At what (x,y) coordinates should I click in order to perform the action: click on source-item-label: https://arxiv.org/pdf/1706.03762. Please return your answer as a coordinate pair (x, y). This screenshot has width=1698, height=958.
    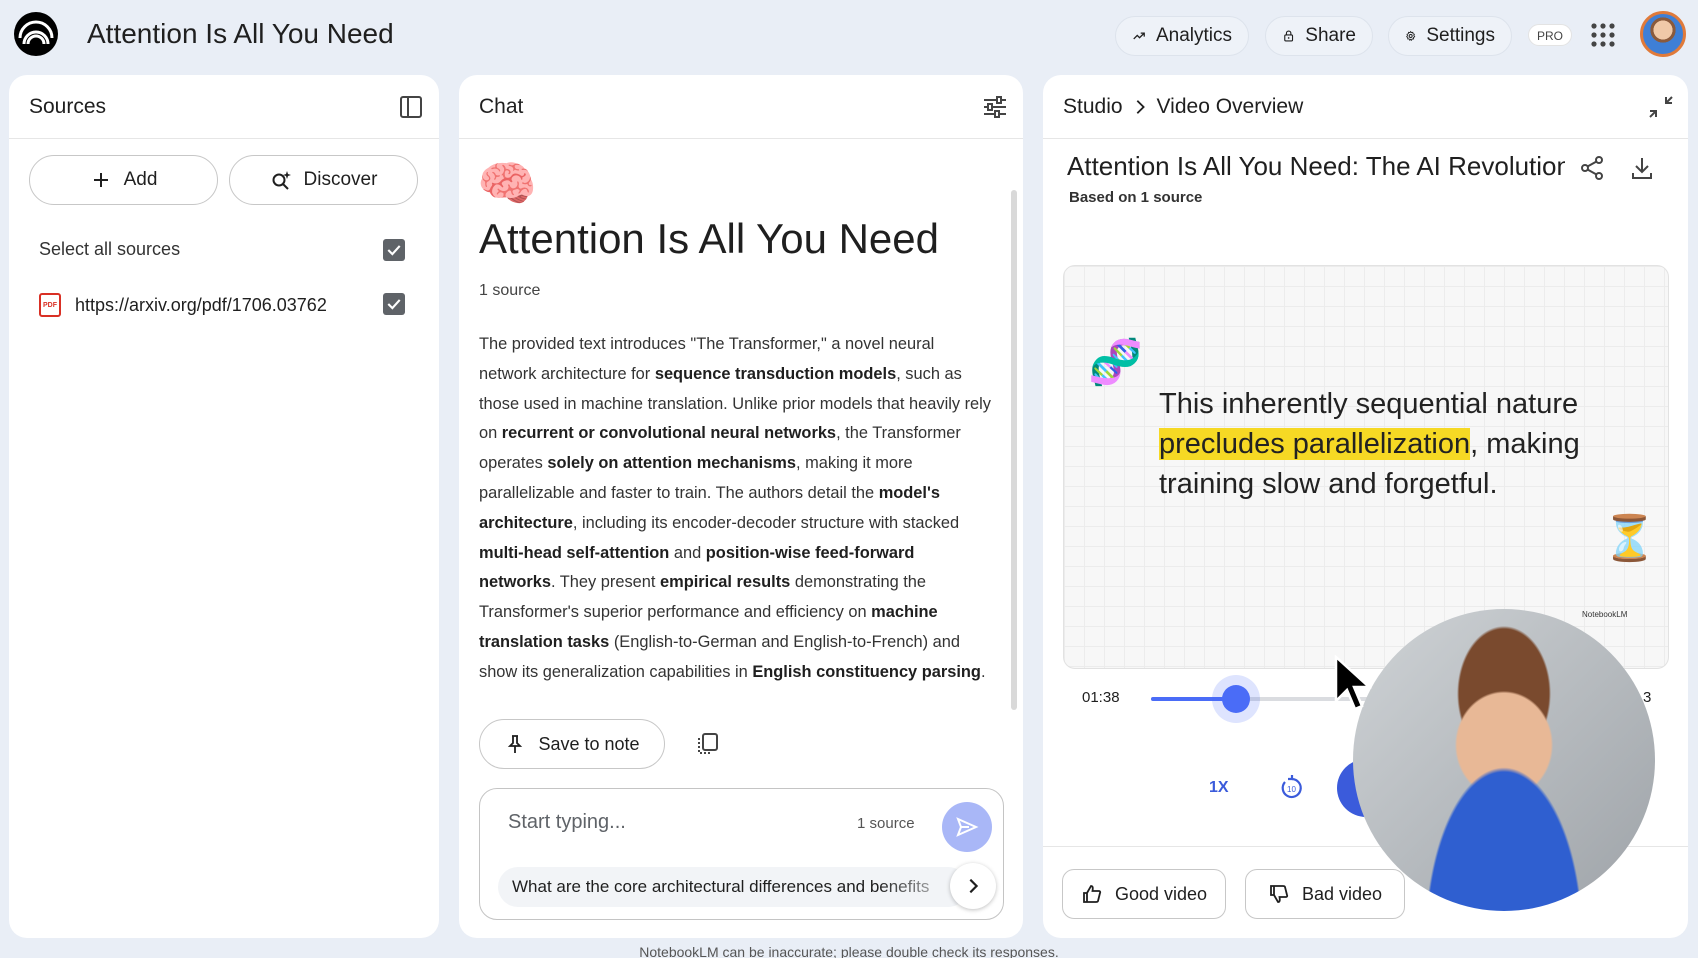
    Looking at the image, I should click on (201, 304).